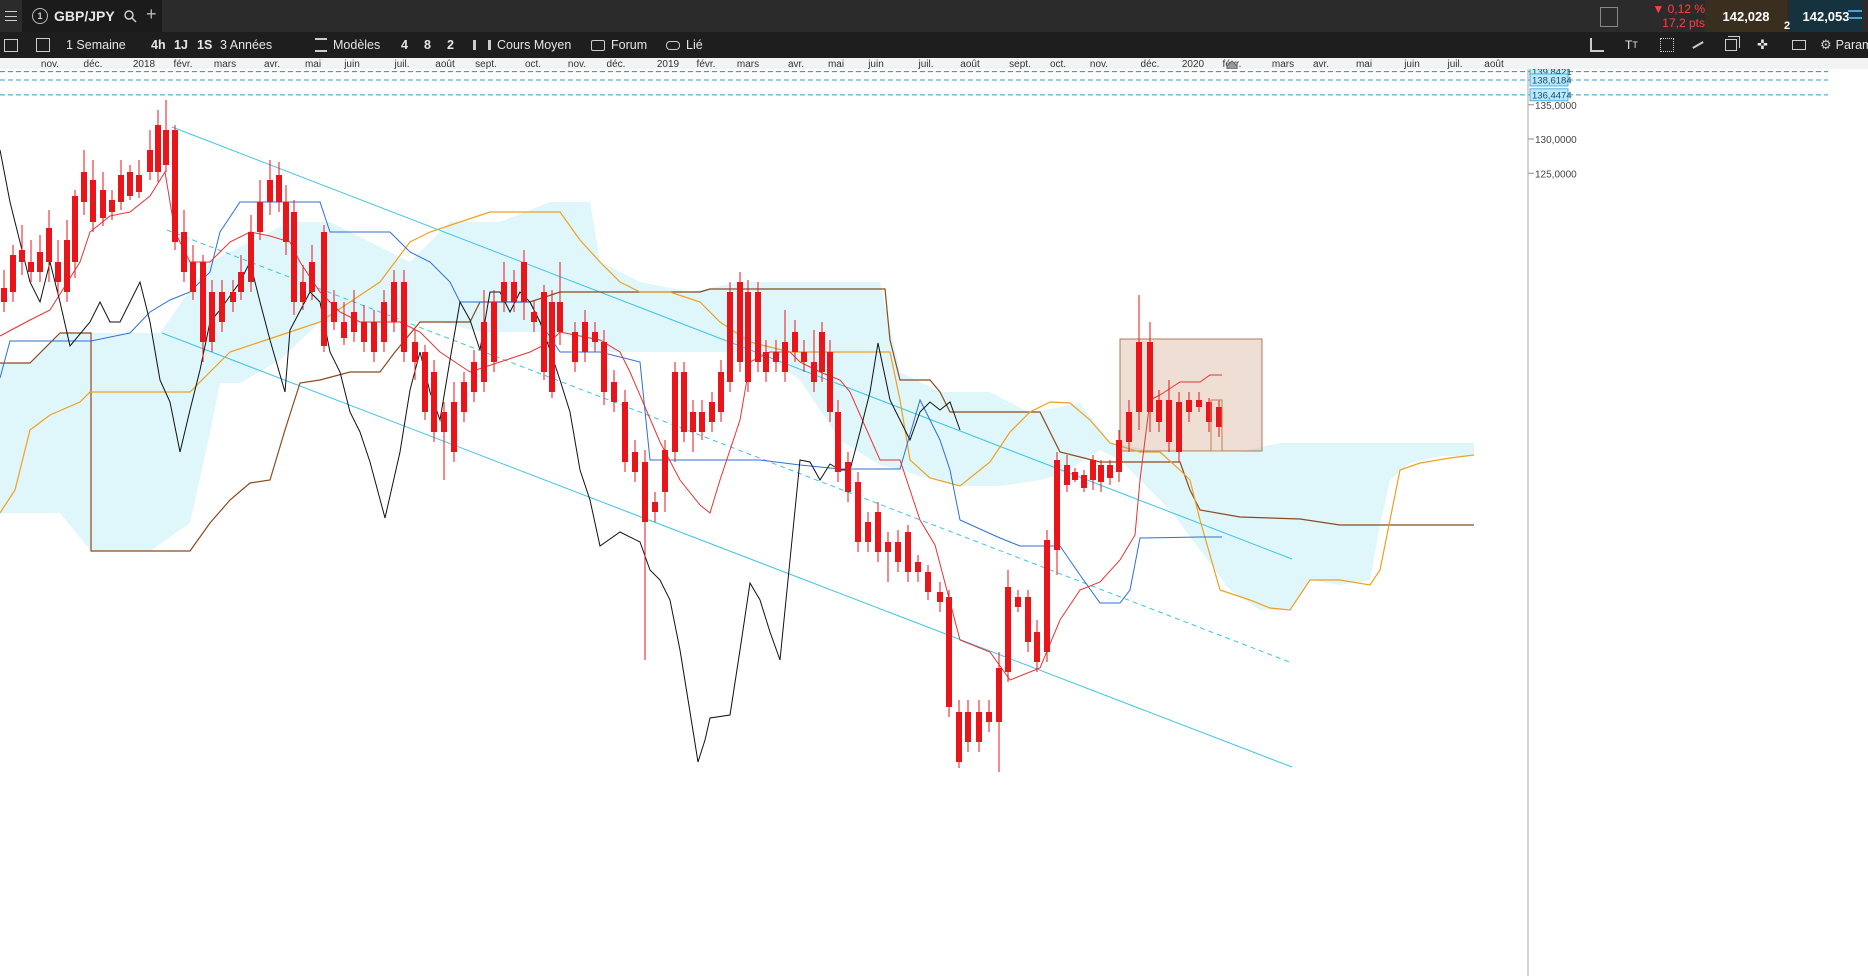 The height and width of the screenshot is (976, 1868). What do you see at coordinates (1731, 45) in the screenshot?
I see `copy-icon` at bounding box center [1731, 45].